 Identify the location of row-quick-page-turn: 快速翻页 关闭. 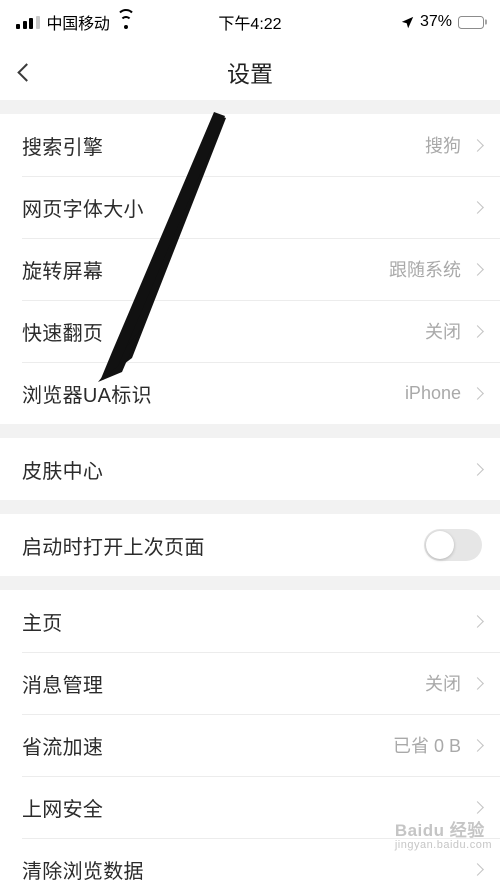
(250, 331).